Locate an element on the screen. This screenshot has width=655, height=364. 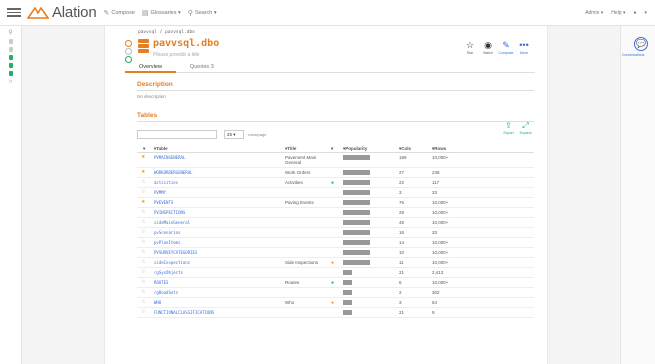
page-size-select: 25 ▾ is located at coordinates (234, 134).